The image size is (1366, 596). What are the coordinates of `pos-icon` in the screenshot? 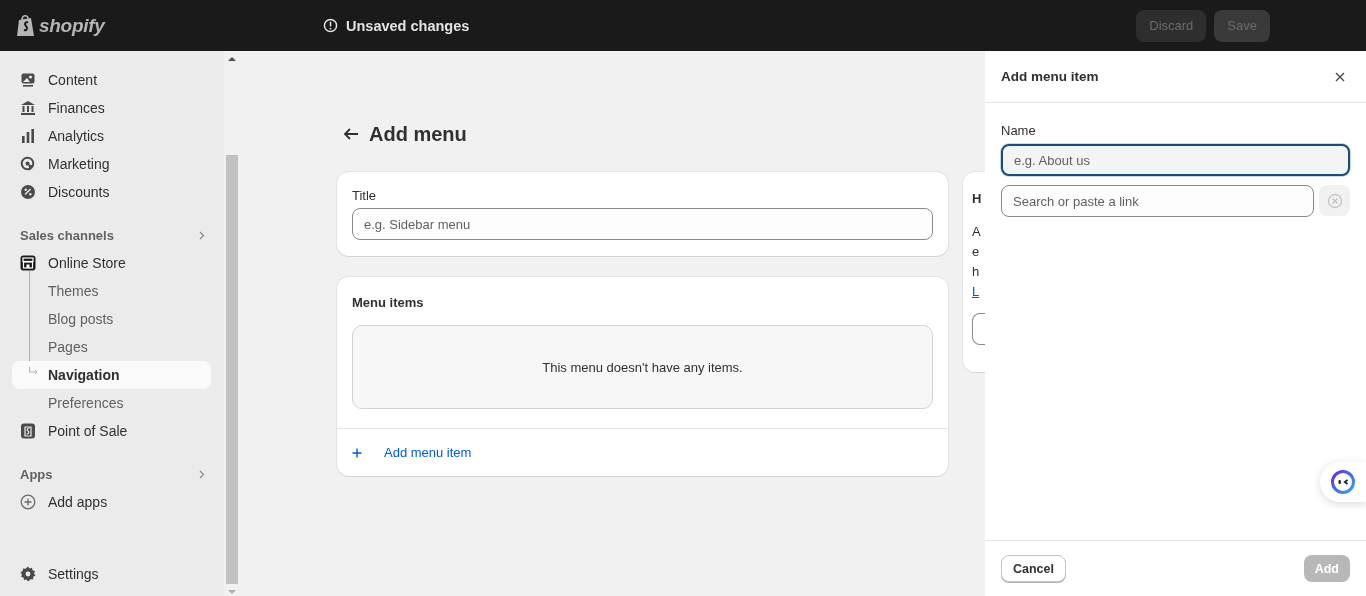 It's located at (28, 431).